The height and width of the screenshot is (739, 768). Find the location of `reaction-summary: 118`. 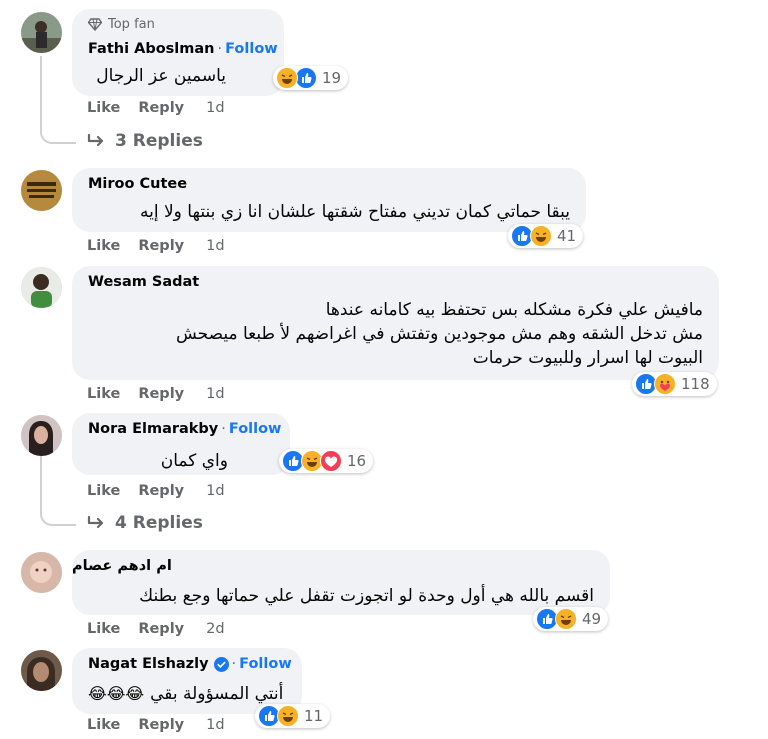

reaction-summary: 118 is located at coordinates (674, 384).